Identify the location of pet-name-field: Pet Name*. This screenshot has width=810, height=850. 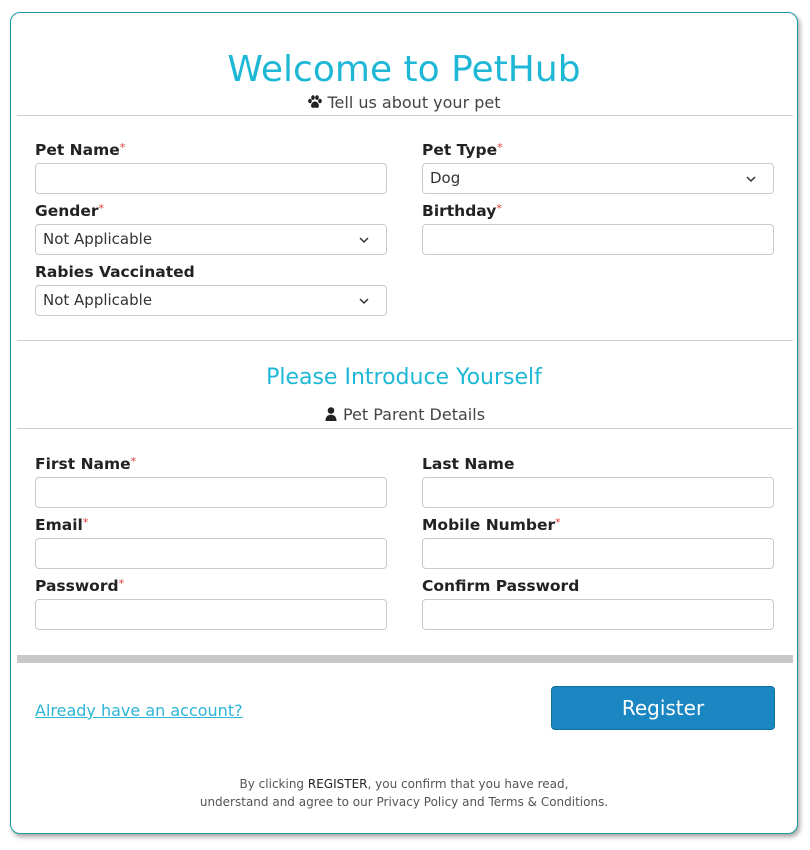
(211, 167).